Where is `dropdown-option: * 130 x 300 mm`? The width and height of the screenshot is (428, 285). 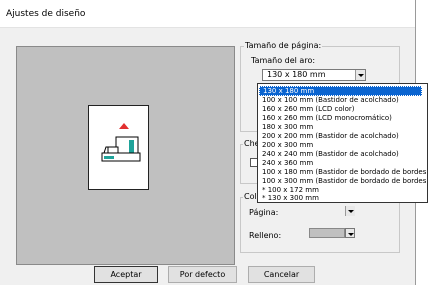 dropdown-option: * 130 x 300 mm is located at coordinates (290, 198).